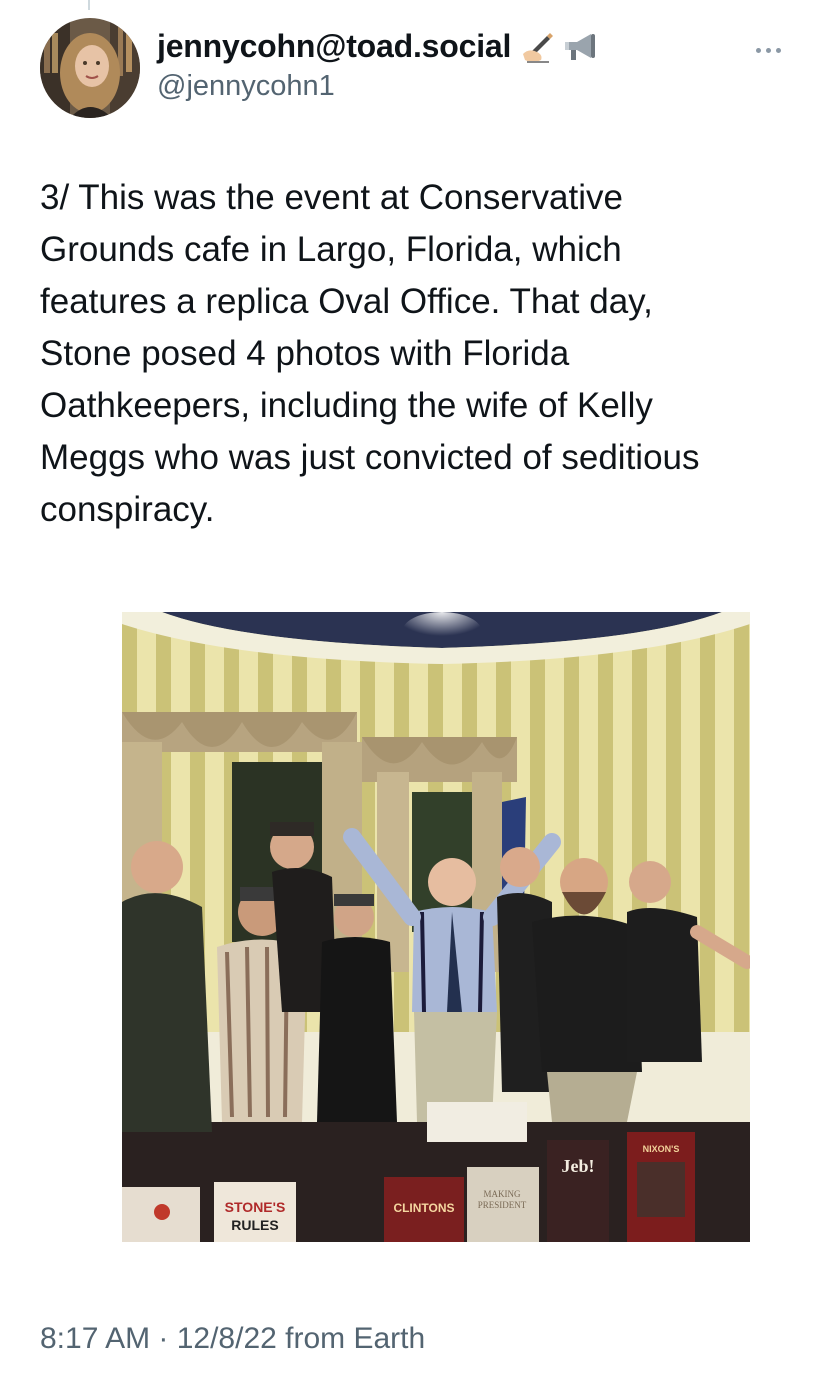 The image size is (828, 1379). Describe the element at coordinates (423, 1208) in the screenshot. I see `svg-text: CLINTONS` at that location.